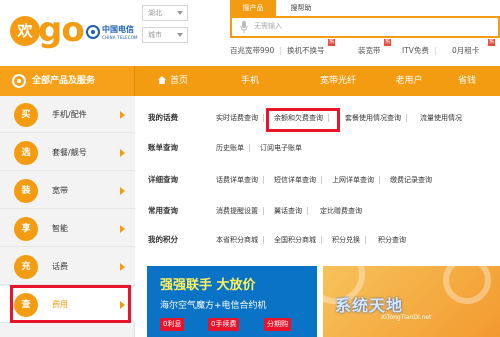  Describe the element at coordinates (163, 210) in the screenshot. I see `fee-row-label: 常用查询` at that location.